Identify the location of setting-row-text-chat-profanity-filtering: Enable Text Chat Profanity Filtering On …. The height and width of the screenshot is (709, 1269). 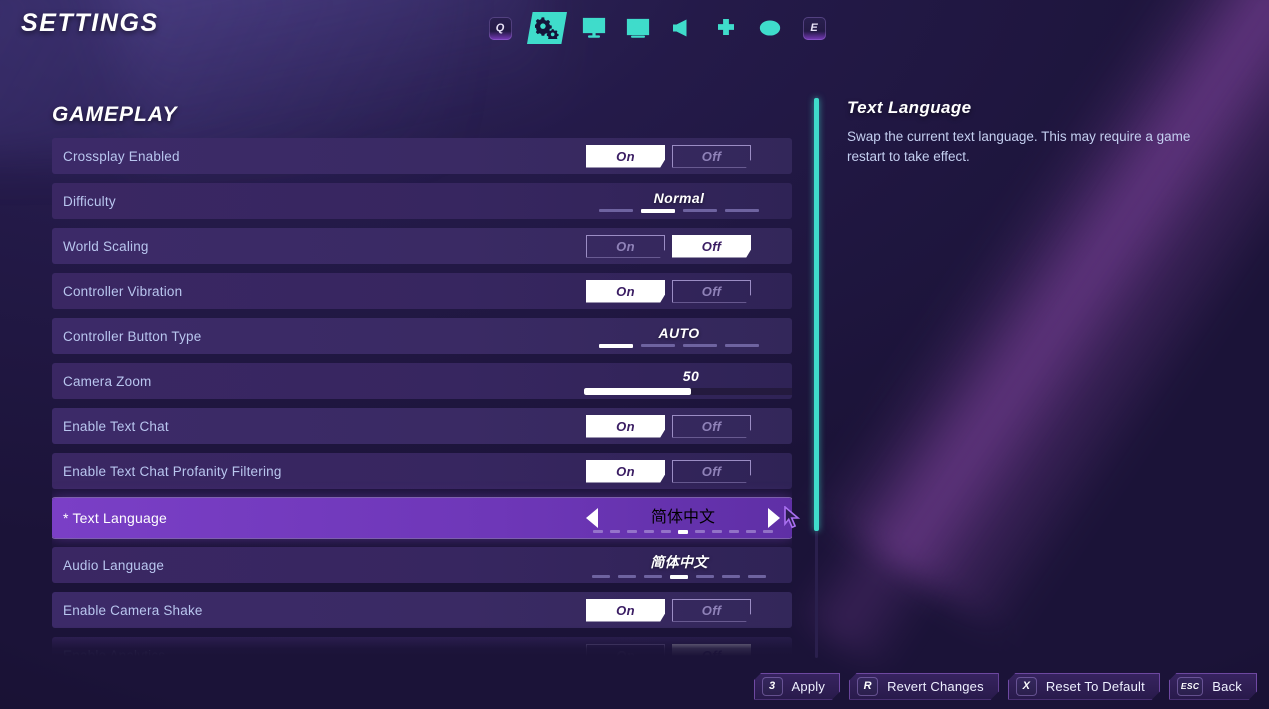
(422, 471).